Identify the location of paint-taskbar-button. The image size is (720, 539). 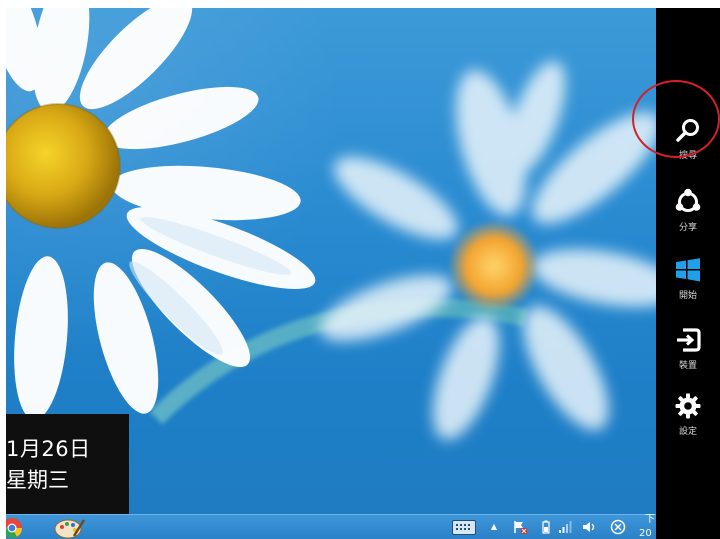
(69, 527).